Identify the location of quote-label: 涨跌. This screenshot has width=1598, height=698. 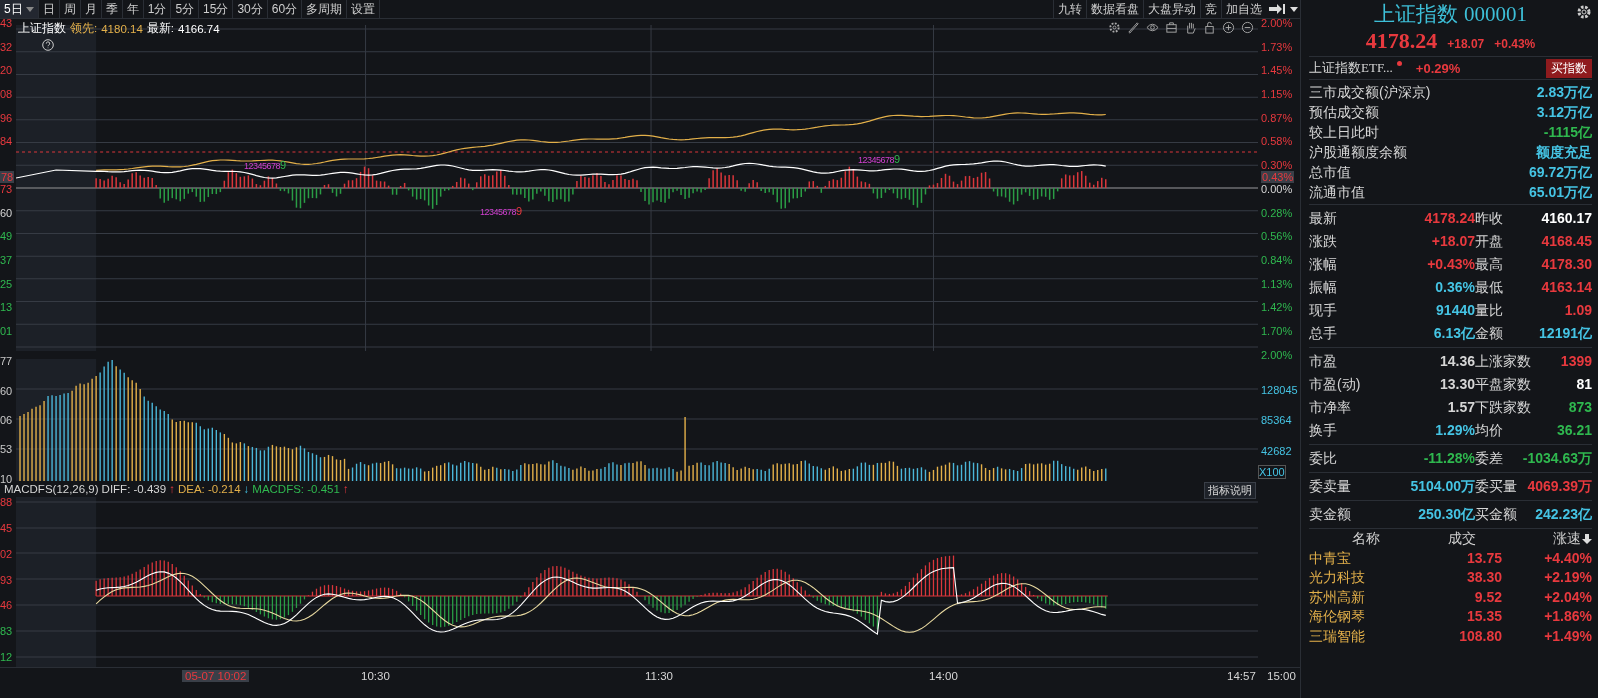
(1323, 241).